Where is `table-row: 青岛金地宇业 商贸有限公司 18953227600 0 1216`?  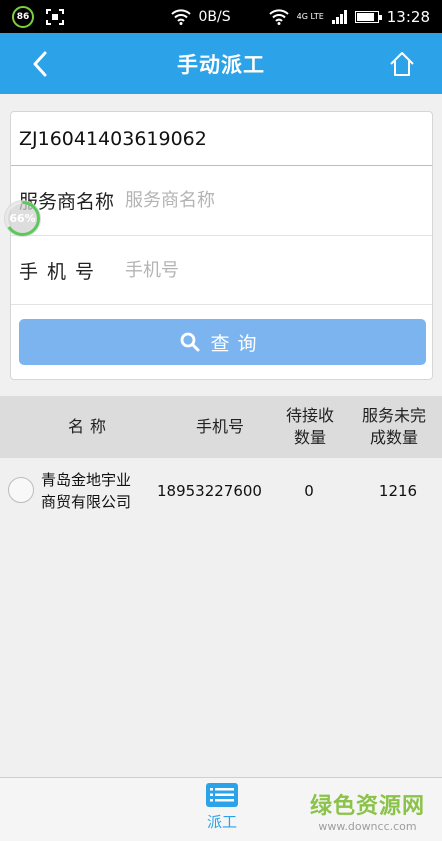
table-row: 青岛金地宇业 商贸有限公司 18953227600 0 1216 is located at coordinates (221, 491).